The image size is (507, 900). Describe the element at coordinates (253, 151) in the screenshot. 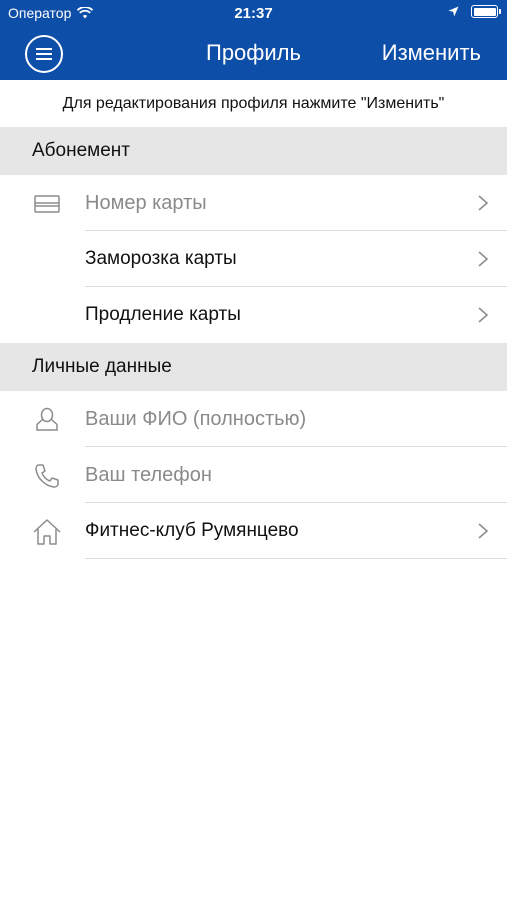

I see `section-header-subscription: Абонемент` at that location.